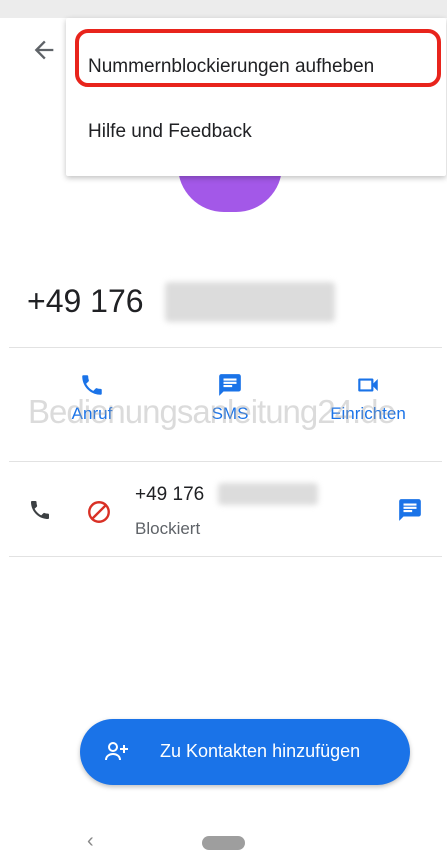 The image size is (447, 855). Describe the element at coordinates (258, 58) in the screenshot. I see `highlight-ring` at that location.